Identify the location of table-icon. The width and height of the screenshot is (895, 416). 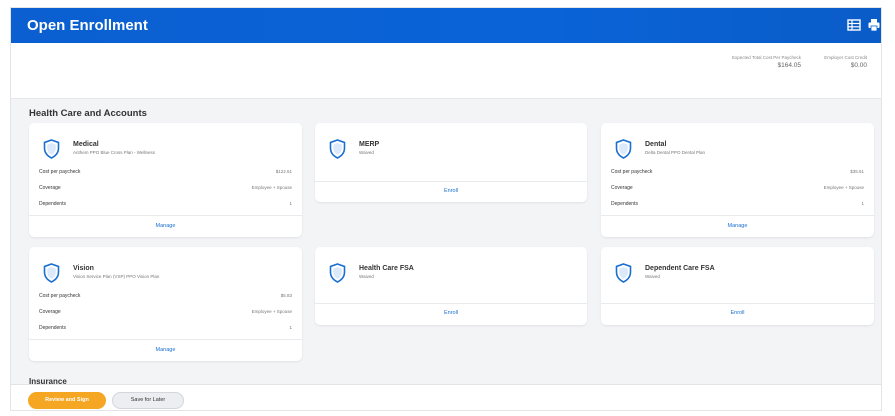
(854, 25).